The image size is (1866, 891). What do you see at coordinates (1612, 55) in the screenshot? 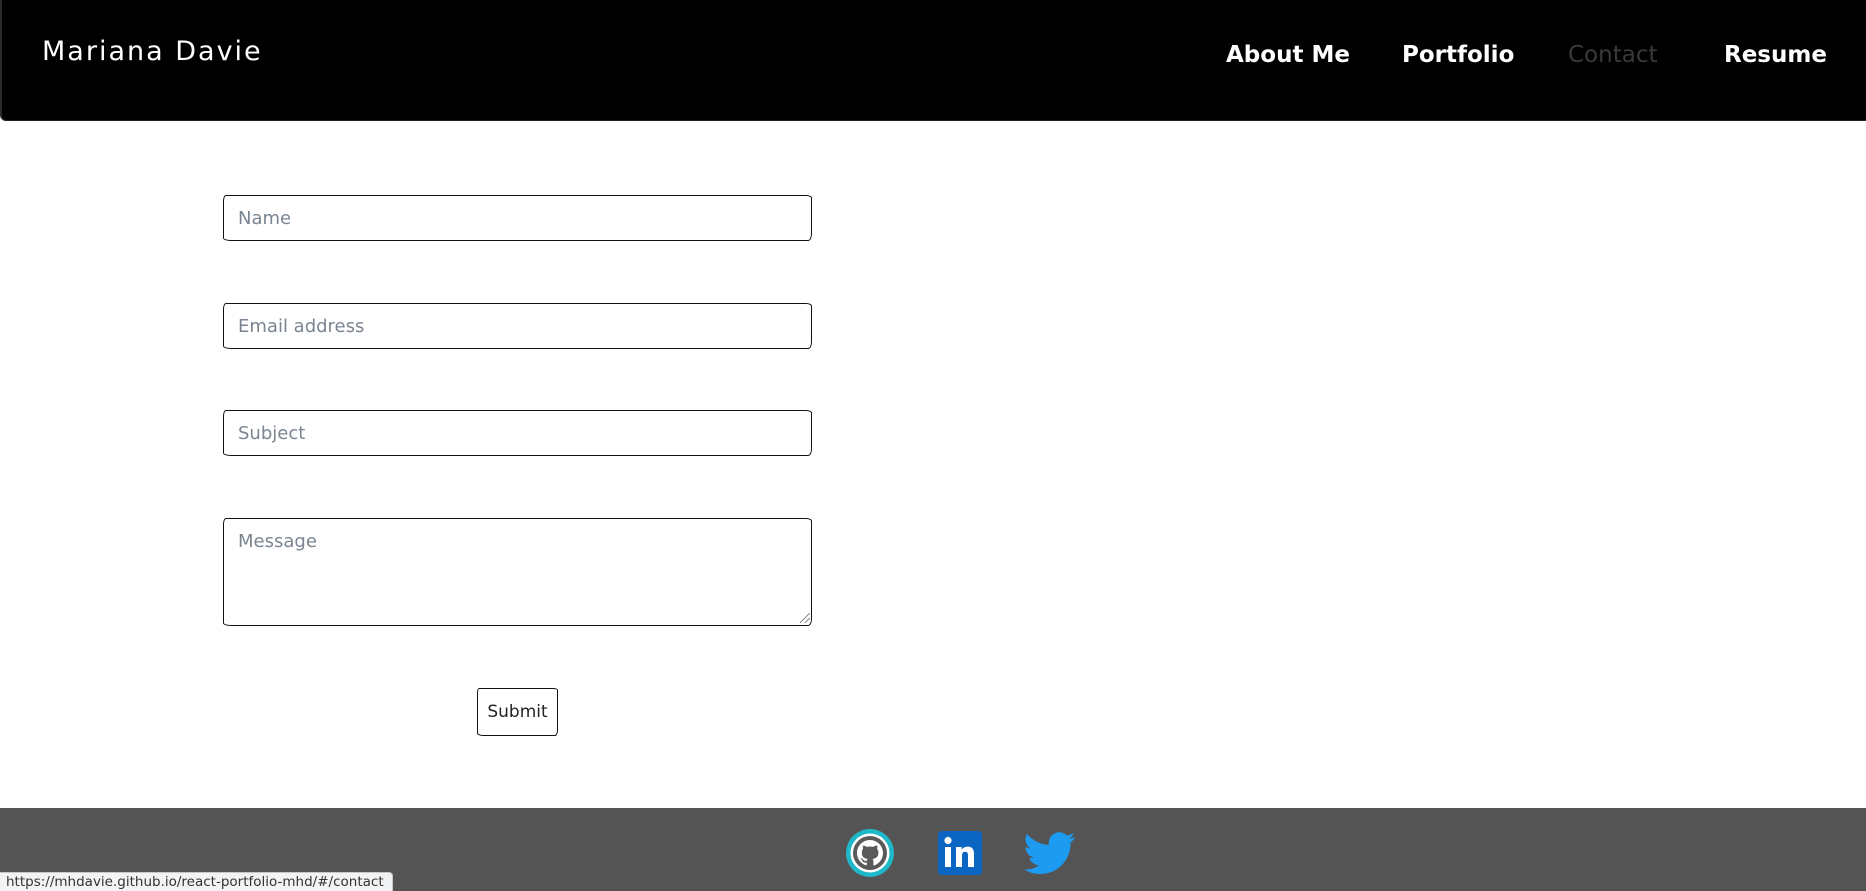
I see `nav-contact: Contact` at bounding box center [1612, 55].